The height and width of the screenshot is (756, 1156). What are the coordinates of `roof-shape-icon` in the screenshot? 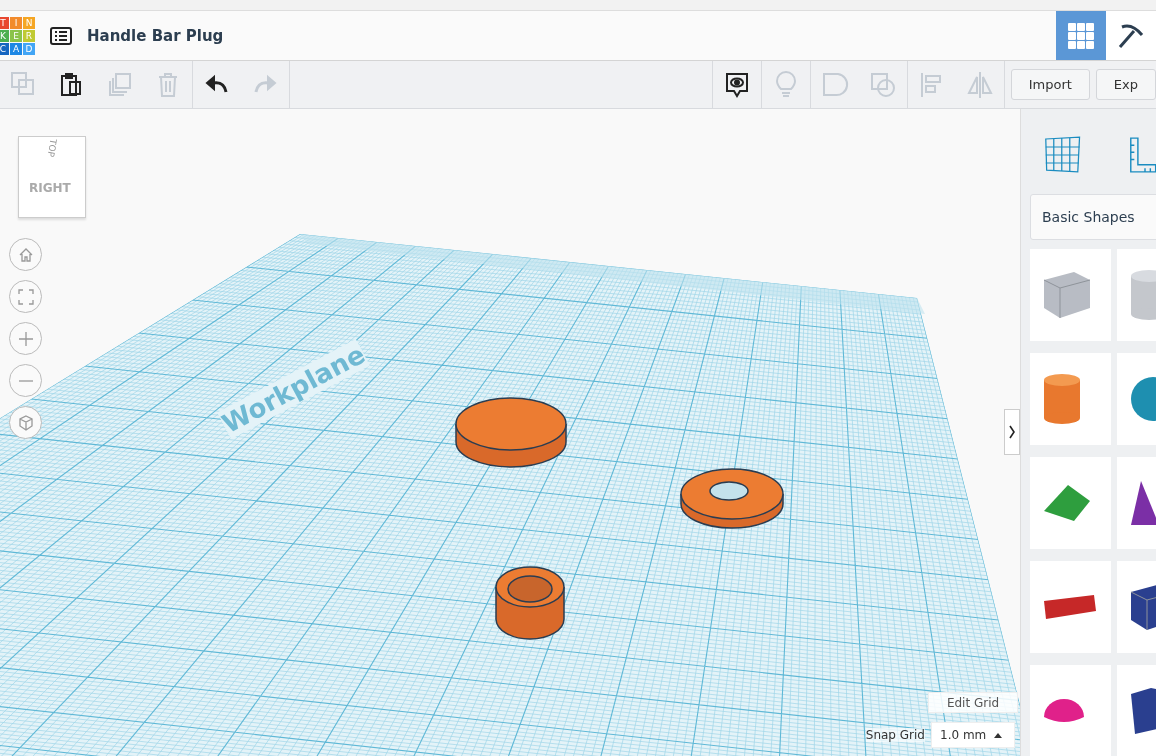 It's located at (1067, 503).